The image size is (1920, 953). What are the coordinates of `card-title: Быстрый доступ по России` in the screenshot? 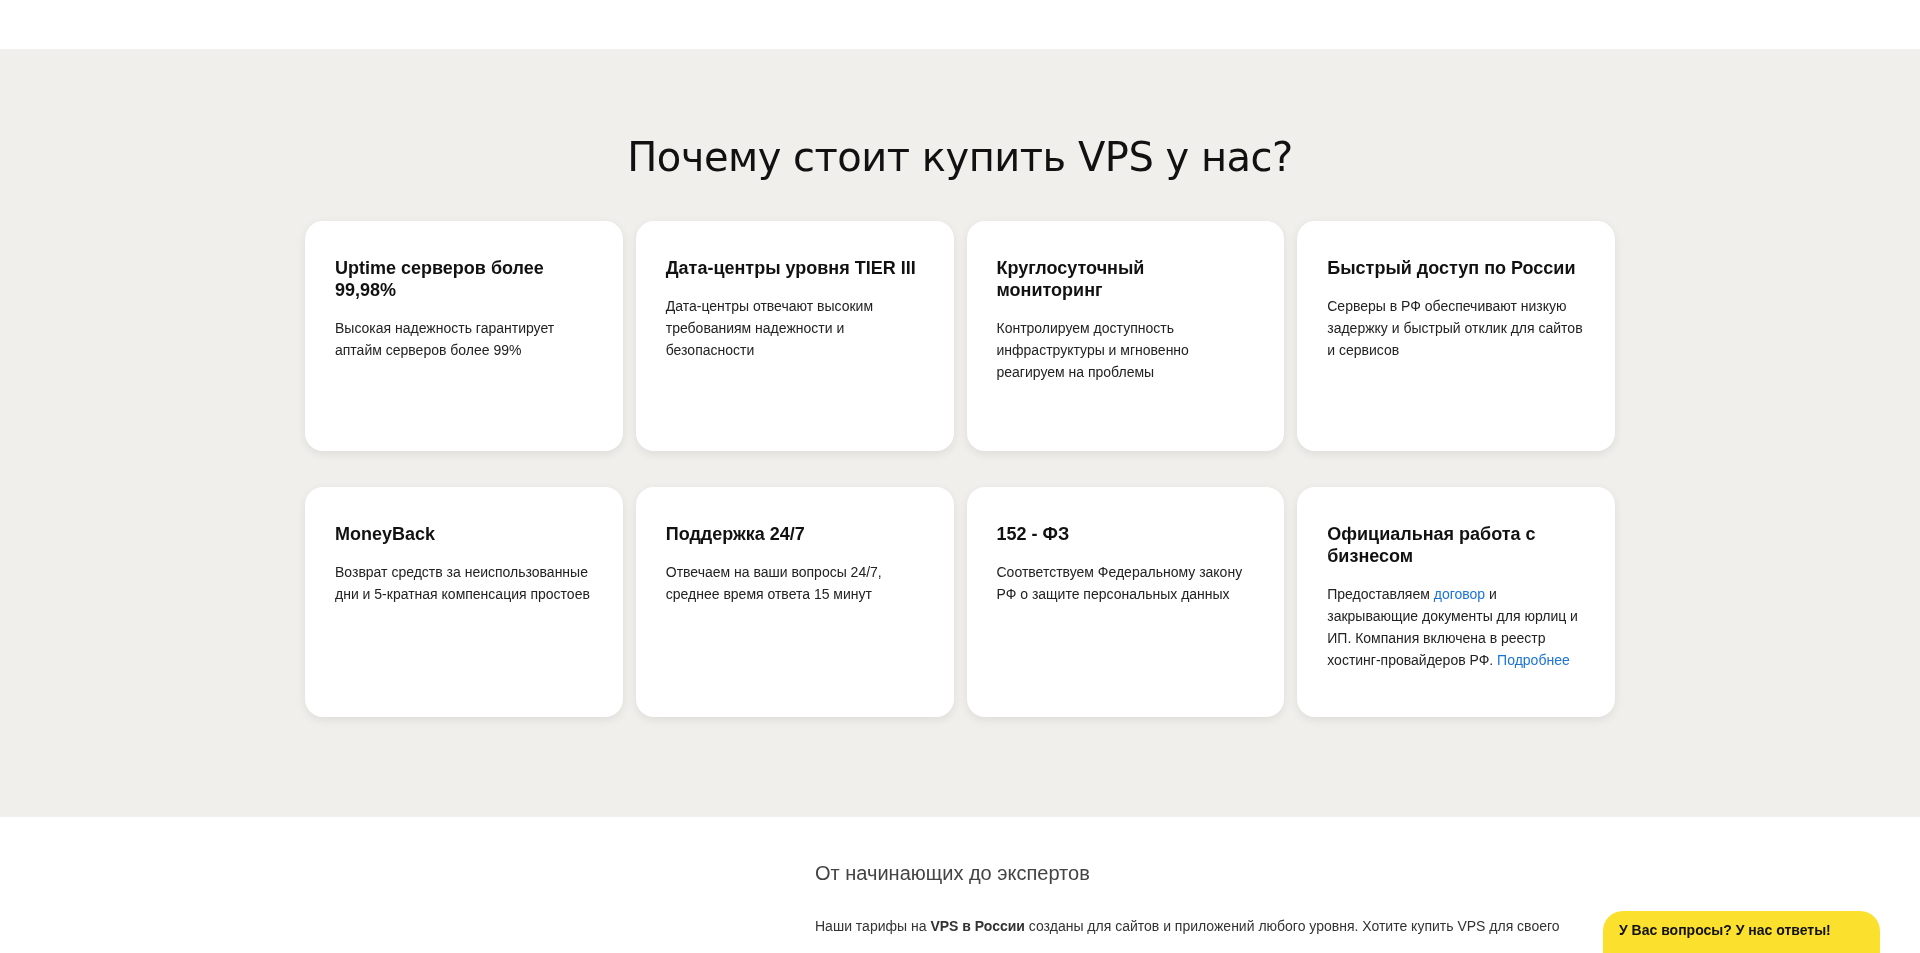 It's located at (1452, 268).